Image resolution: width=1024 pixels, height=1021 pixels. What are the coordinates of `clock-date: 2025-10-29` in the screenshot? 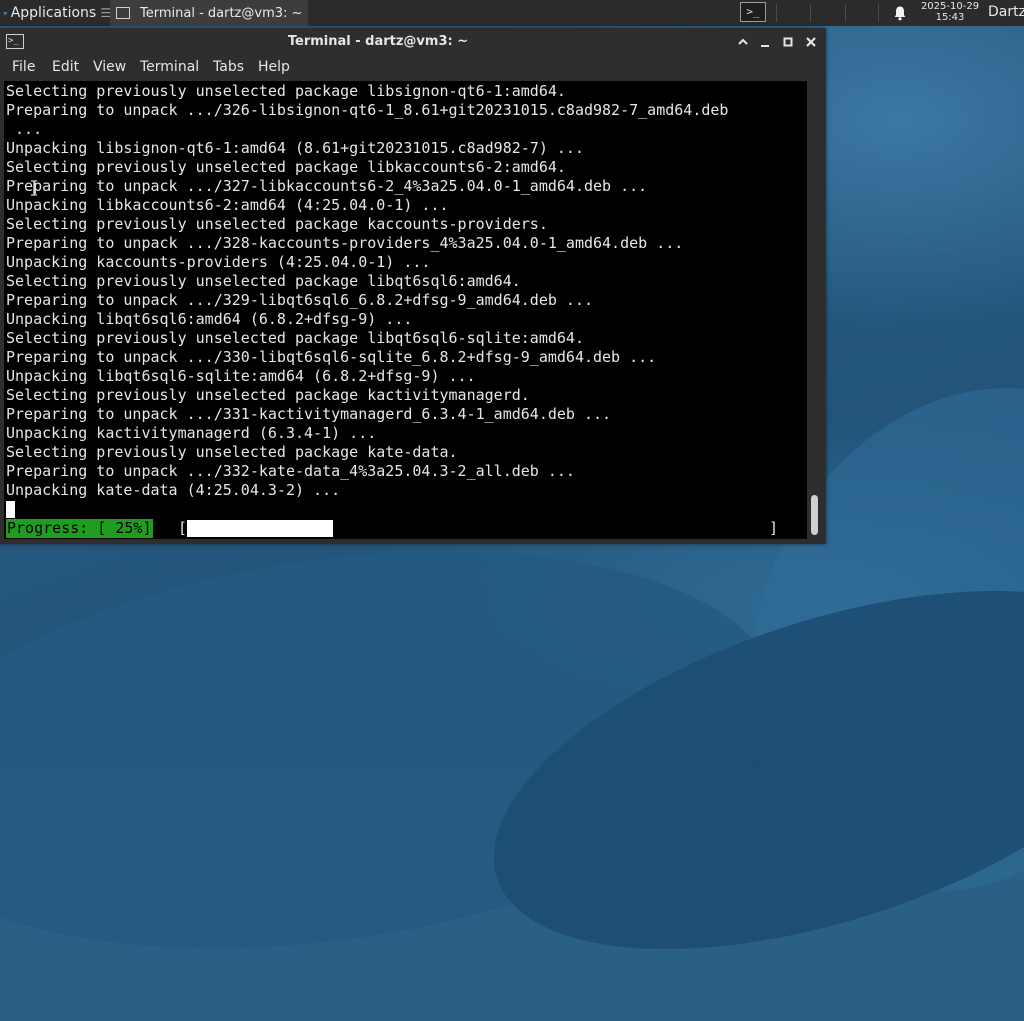 It's located at (950, 6).